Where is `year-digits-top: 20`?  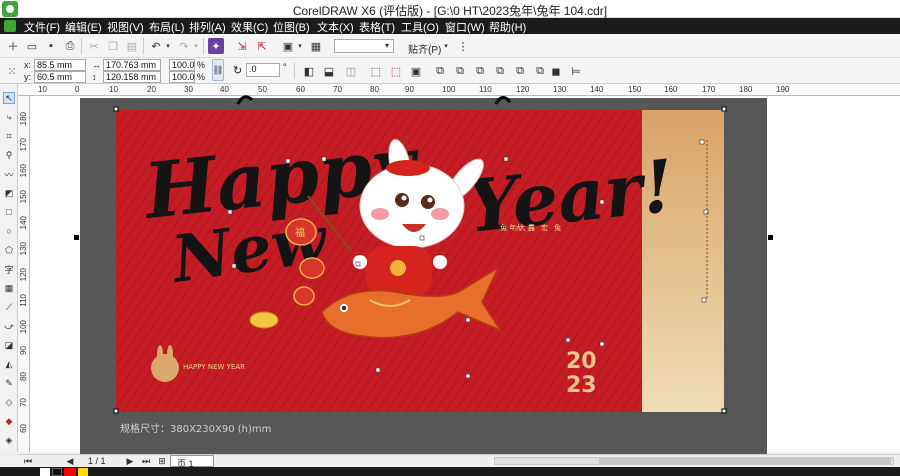
year-digits-top: 20 is located at coordinates (581, 361).